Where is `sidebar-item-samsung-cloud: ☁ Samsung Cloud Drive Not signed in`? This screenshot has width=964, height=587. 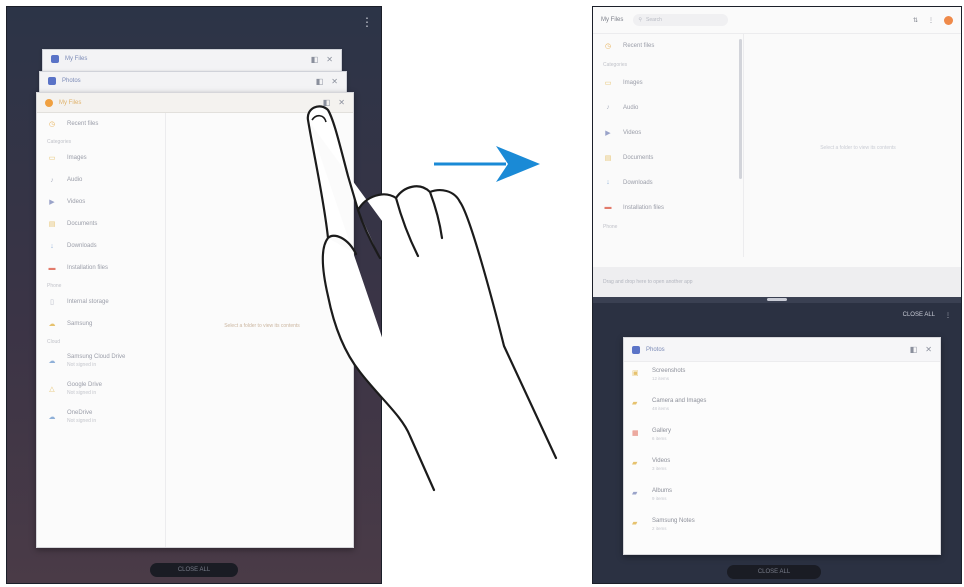
sidebar-item-samsung-cloud: ☁ Samsung Cloud Drive Not signed in is located at coordinates (101, 361).